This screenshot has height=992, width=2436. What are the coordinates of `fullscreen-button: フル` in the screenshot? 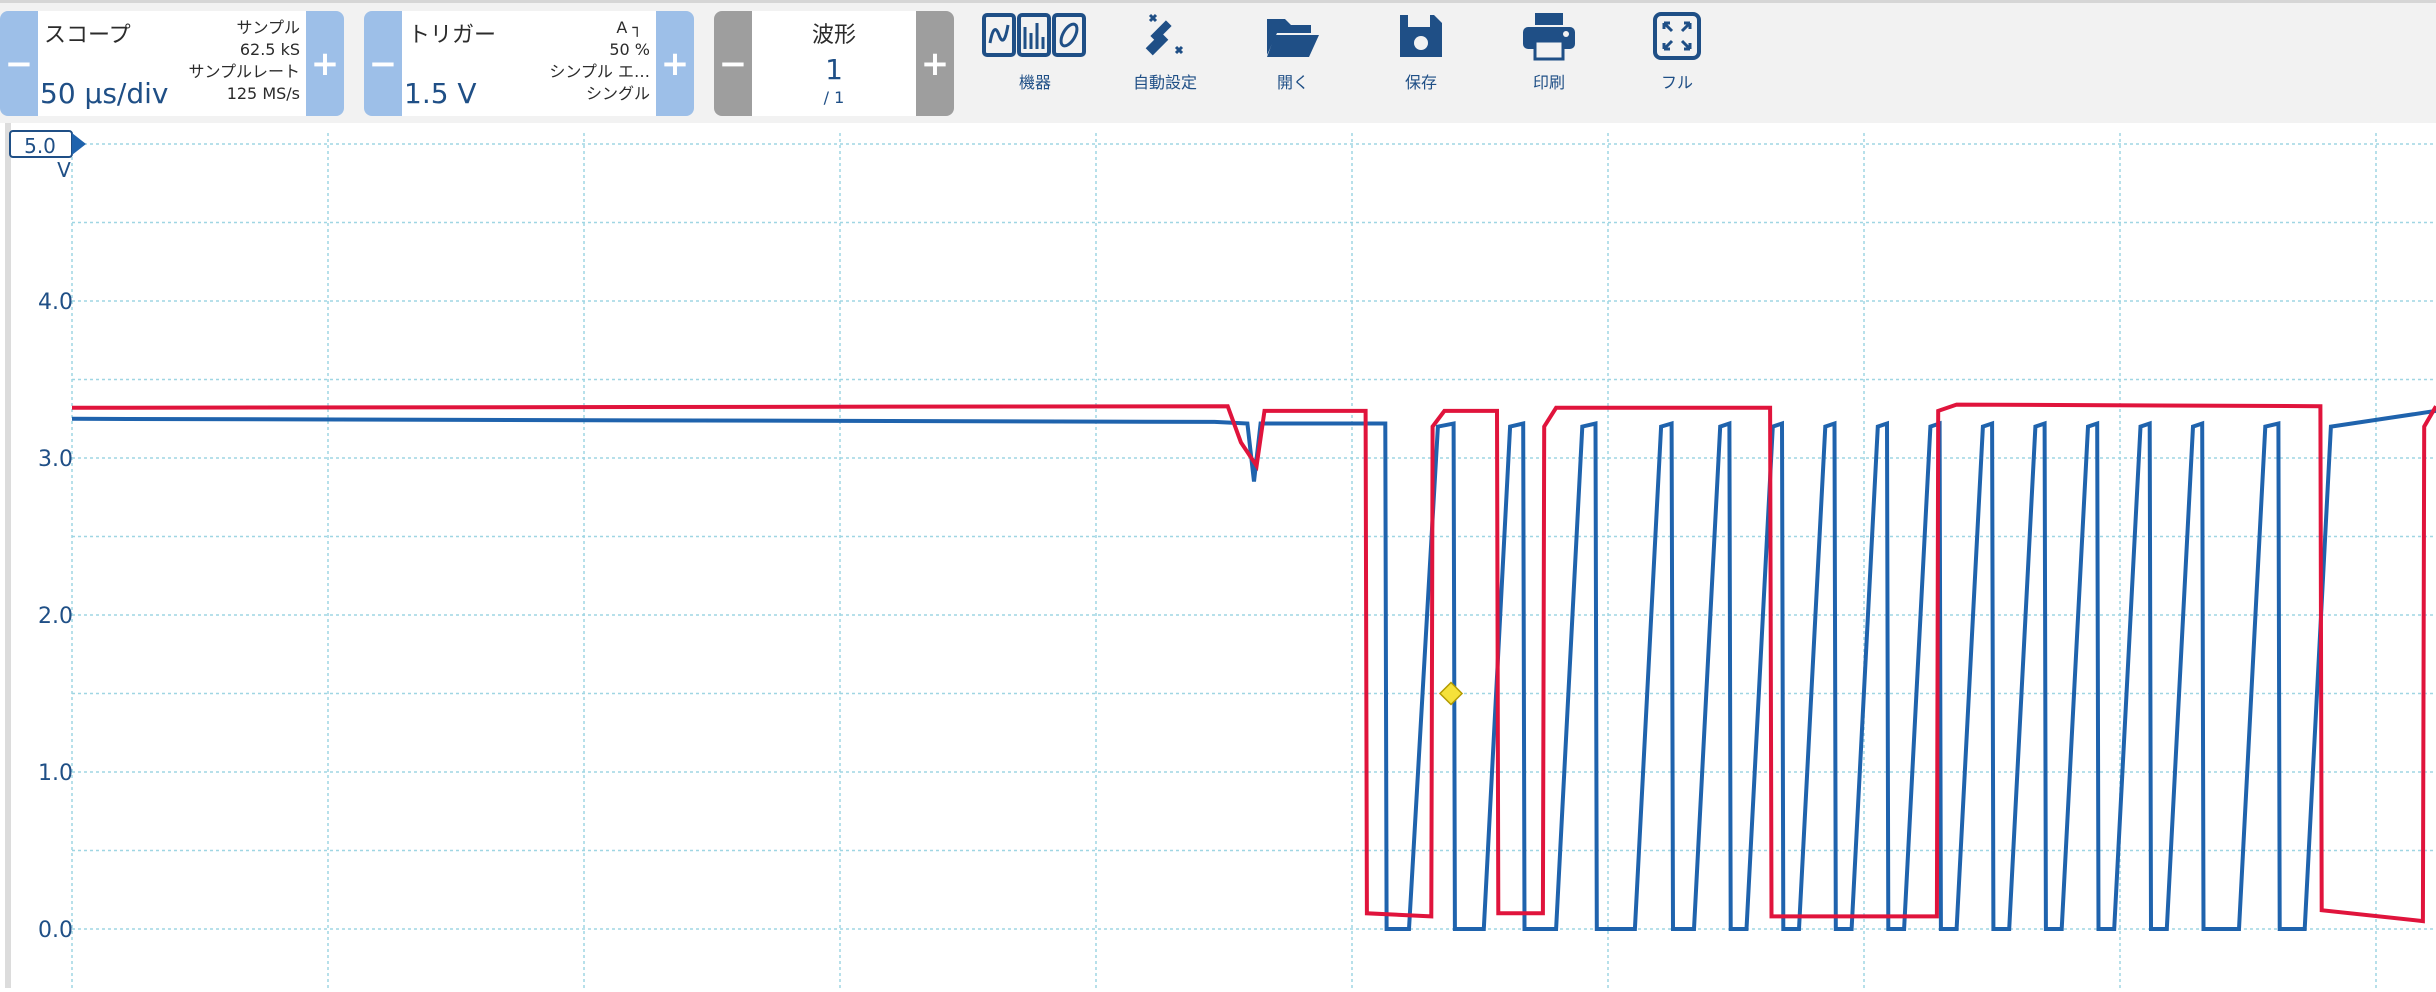 It's located at (1677, 52).